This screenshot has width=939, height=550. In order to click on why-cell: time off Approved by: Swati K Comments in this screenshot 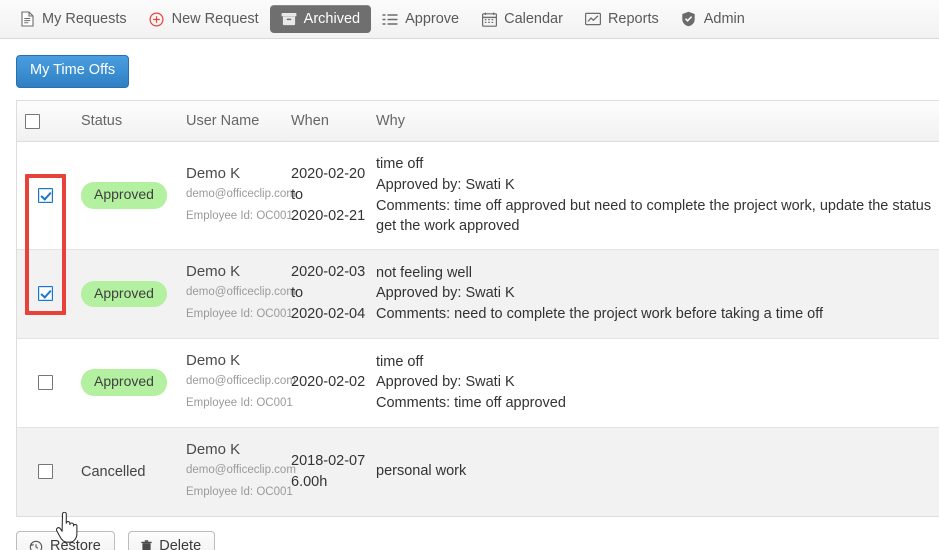, I will do `click(653, 382)`.